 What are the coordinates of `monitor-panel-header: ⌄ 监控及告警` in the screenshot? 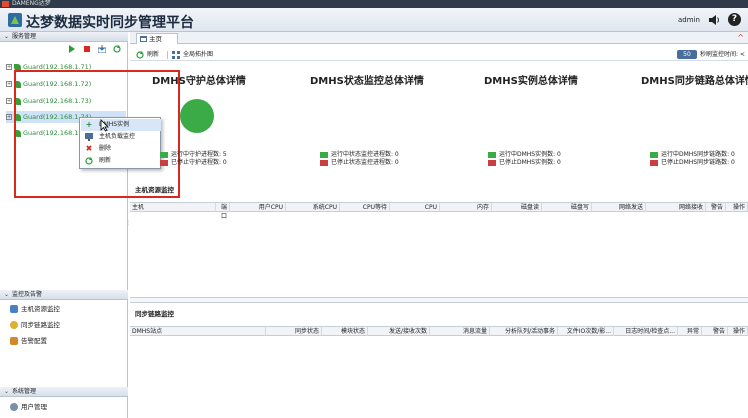 It's located at (64, 295).